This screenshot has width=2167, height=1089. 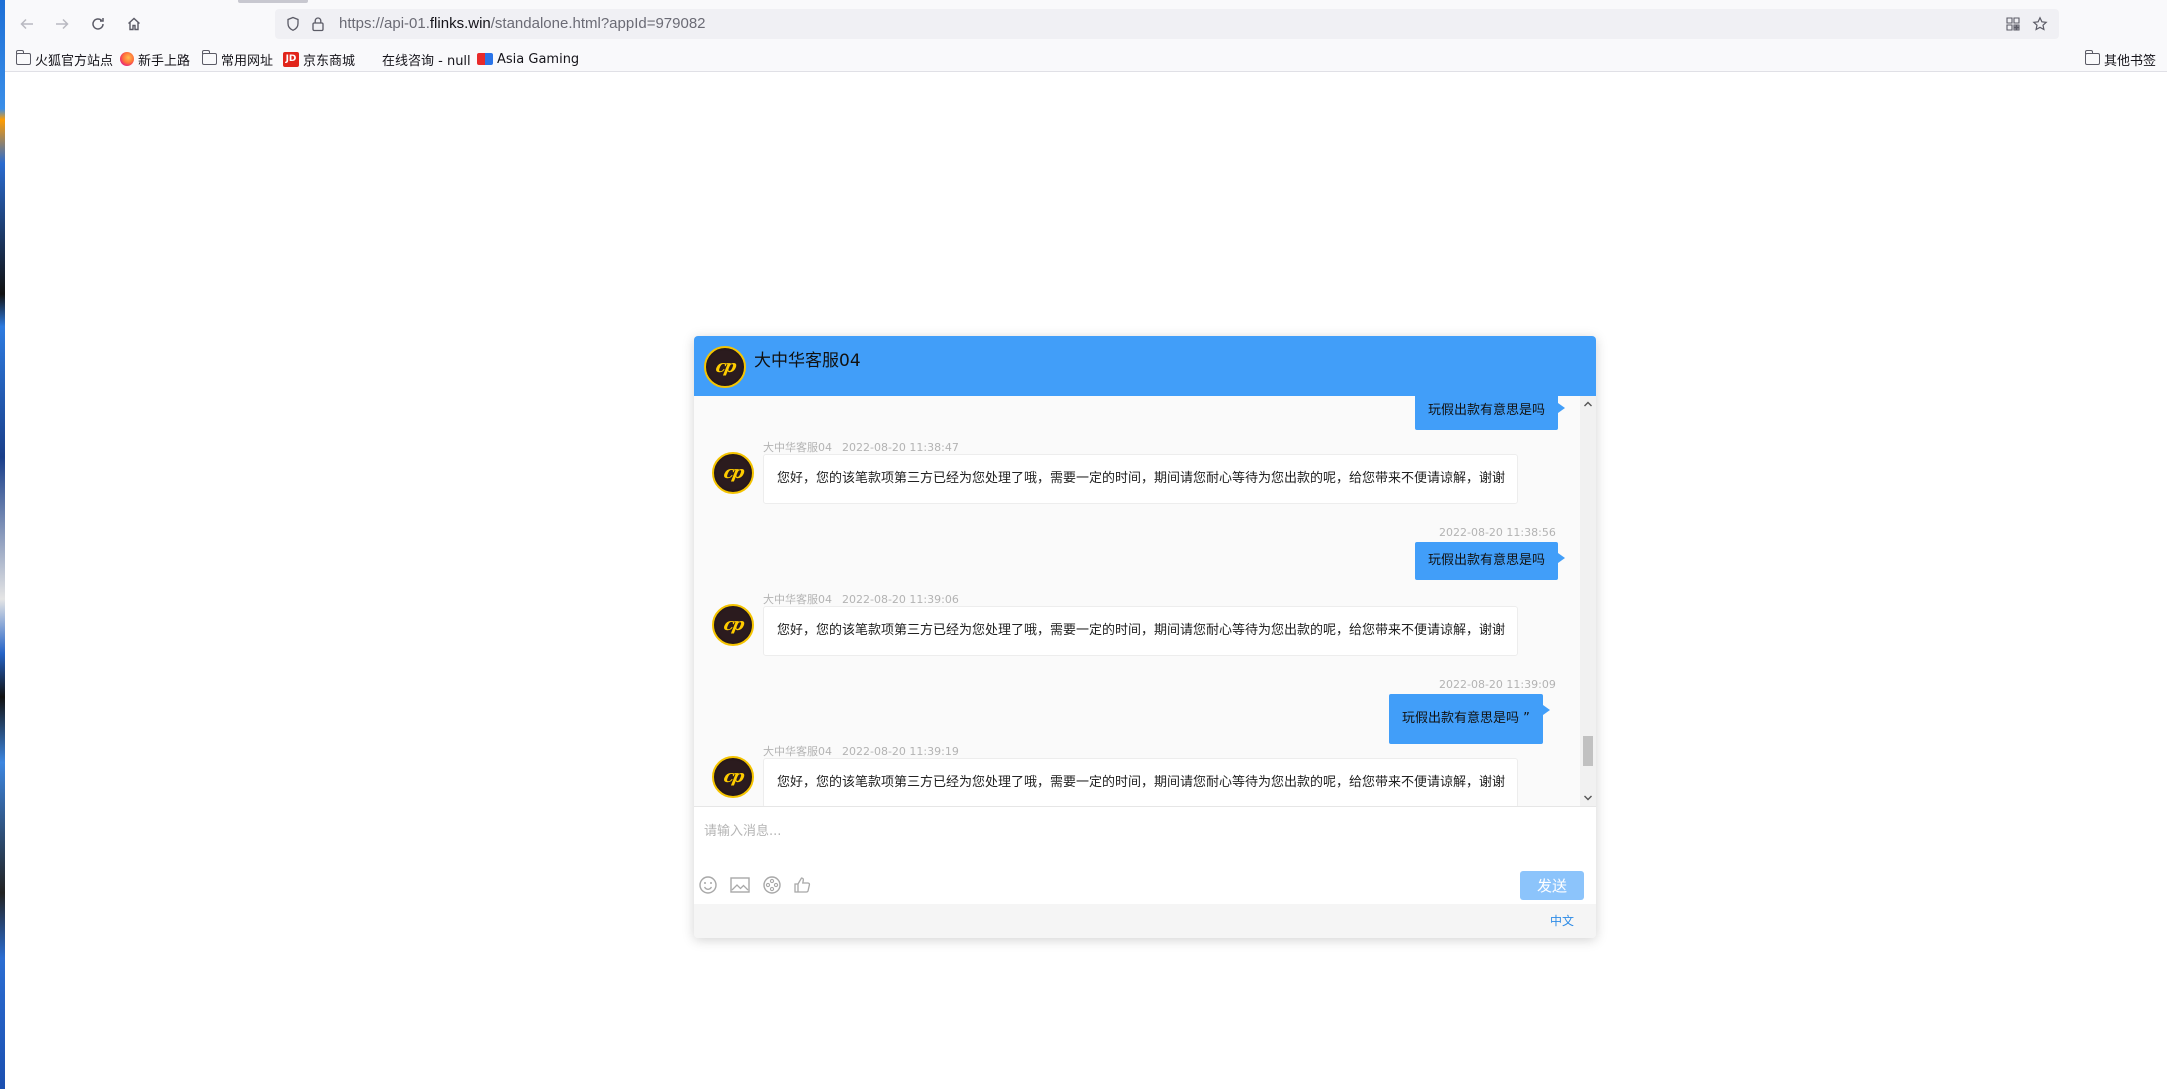 What do you see at coordinates (247, 61) in the screenshot?
I see `bookmark-label: 常用网址` at bounding box center [247, 61].